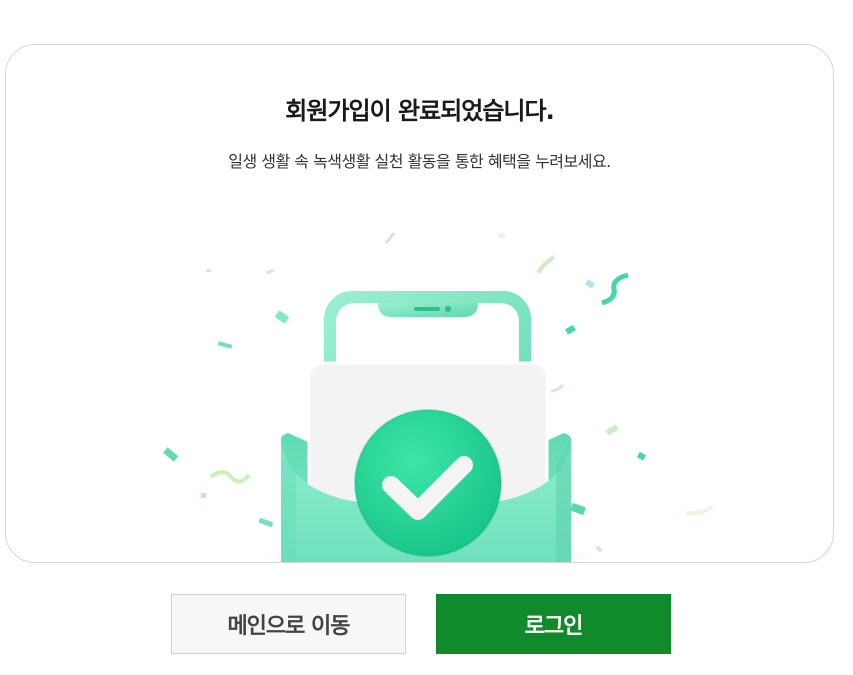  What do you see at coordinates (419, 161) in the screenshot?
I see `page-subtitle: 일생 생활 속 녹색생활 실천 활동을 통한 혜택을 누려보세요.` at bounding box center [419, 161].